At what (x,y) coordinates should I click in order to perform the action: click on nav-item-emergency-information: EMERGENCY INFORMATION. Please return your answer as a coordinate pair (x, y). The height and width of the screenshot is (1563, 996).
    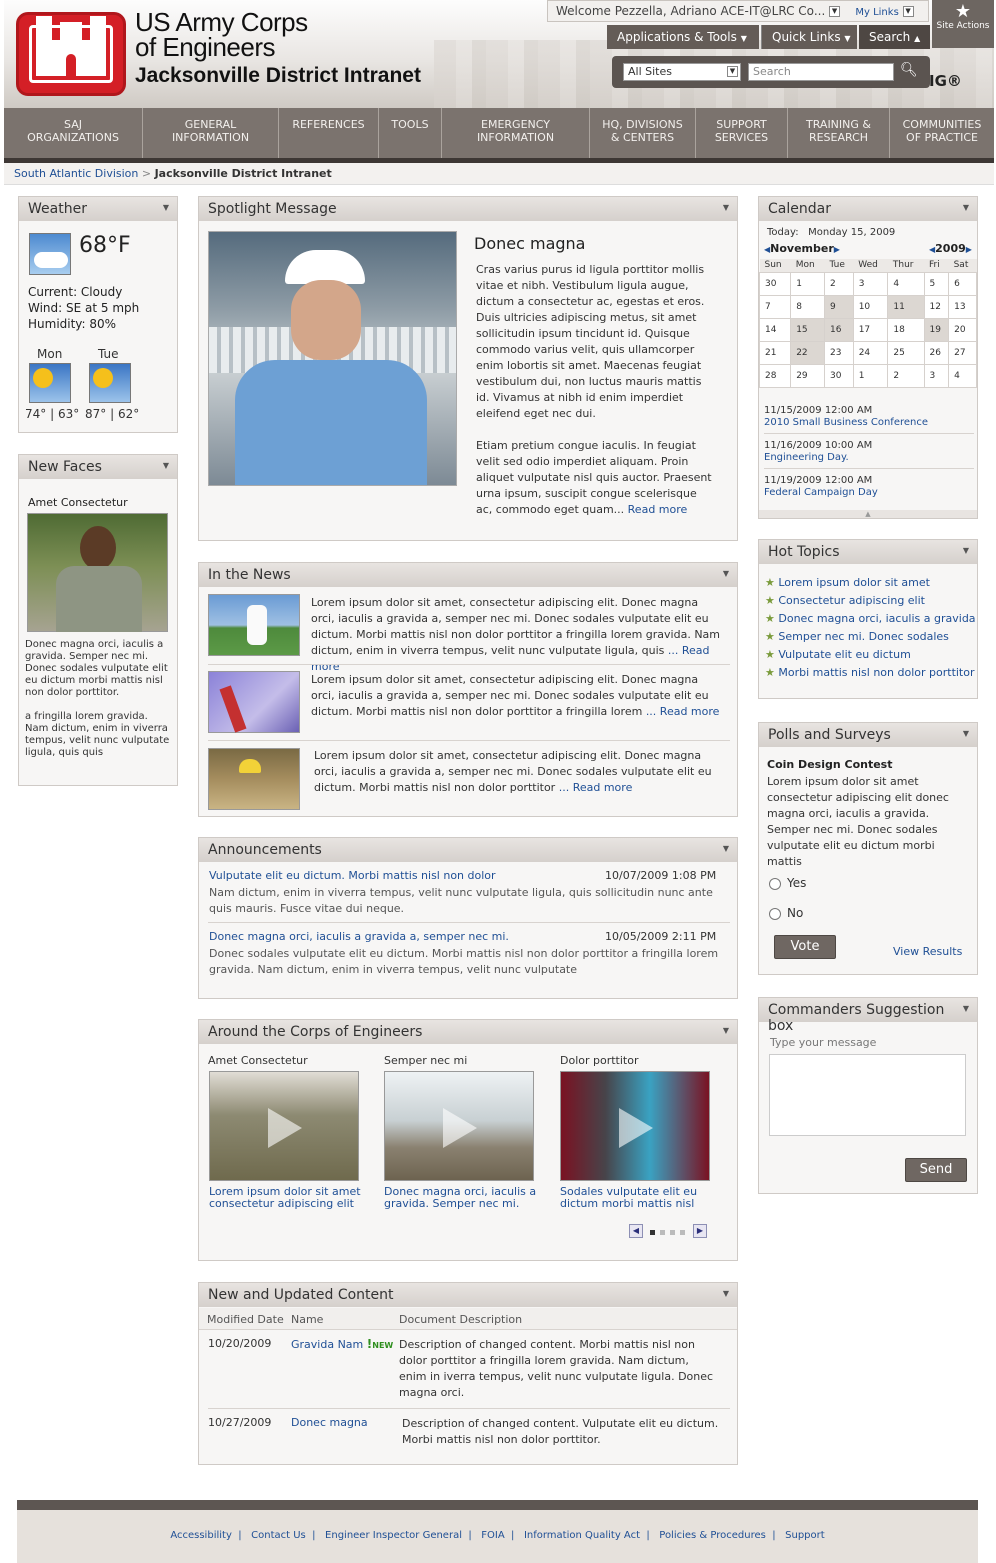
    Looking at the image, I should click on (516, 133).